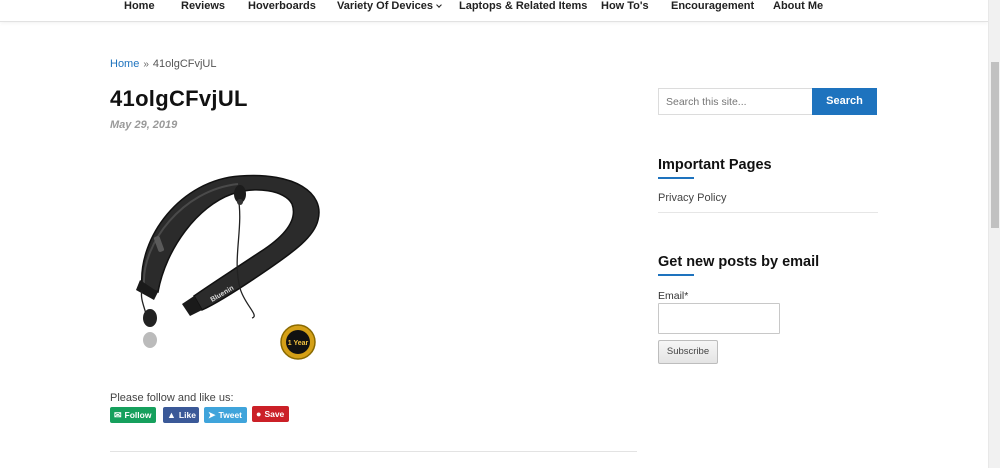 This screenshot has height=468, width=1000. Describe the element at coordinates (298, 343) in the screenshot. I see `warranty-badge-text: 1 Year` at that location.